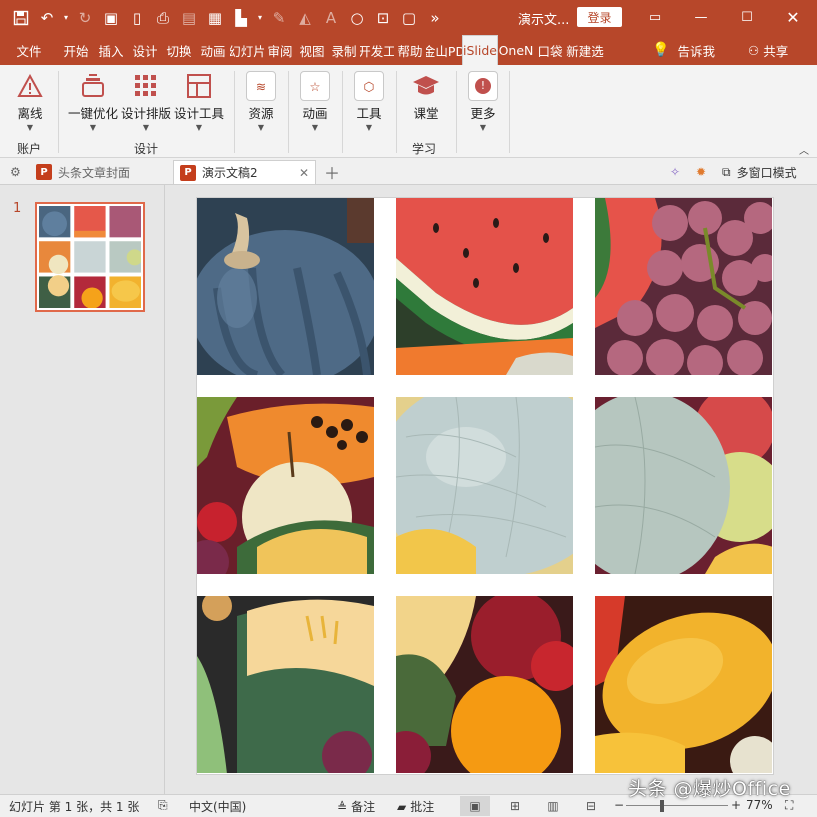 This screenshot has height=817, width=817. Describe the element at coordinates (145, 50) in the screenshot. I see `tab-design: 设计` at that location.